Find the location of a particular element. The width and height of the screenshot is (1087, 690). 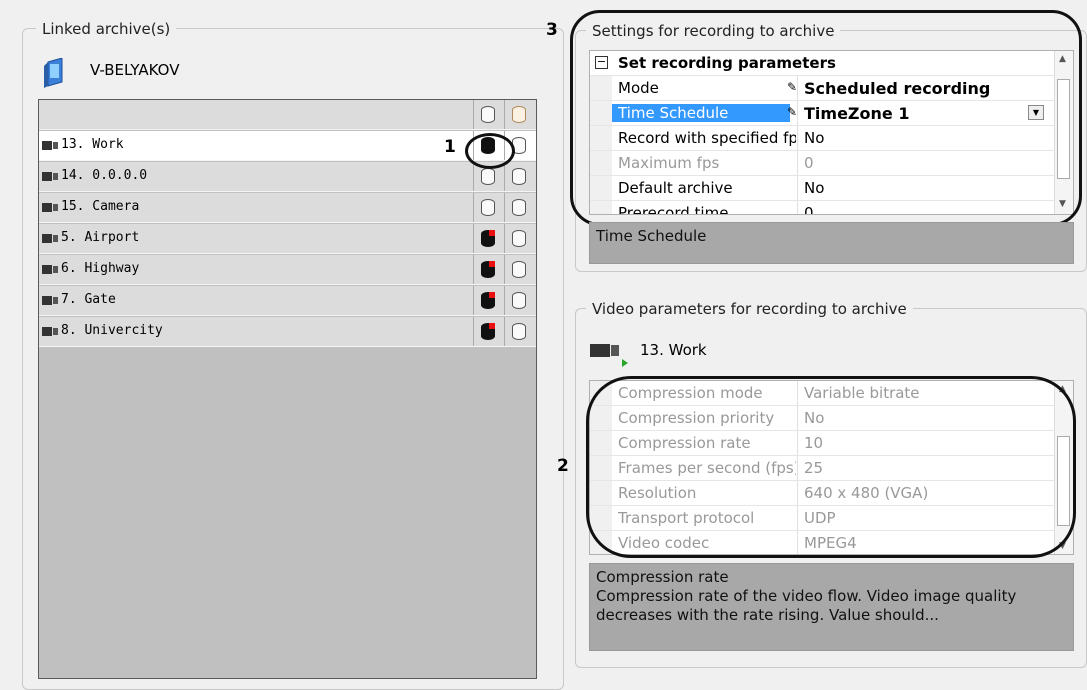

camera-row: 7. Gate is located at coordinates (287, 301).